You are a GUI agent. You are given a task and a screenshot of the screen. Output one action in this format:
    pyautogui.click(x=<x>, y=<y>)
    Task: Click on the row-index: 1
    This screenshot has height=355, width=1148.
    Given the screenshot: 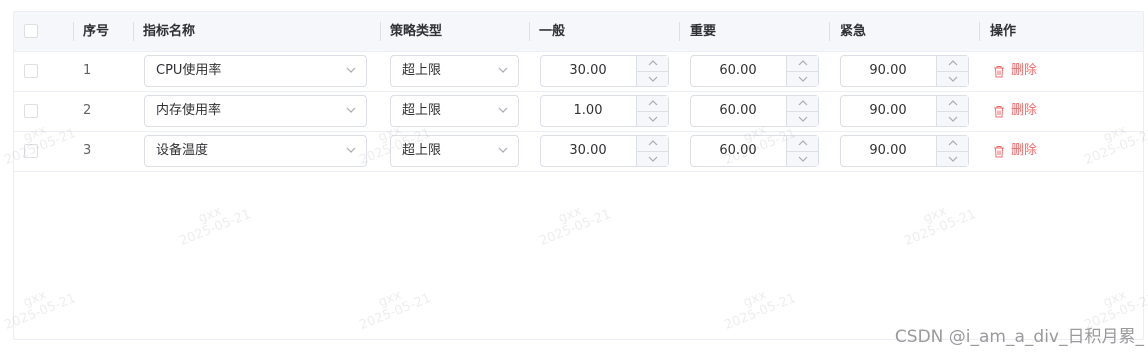 What is the action you would take?
    pyautogui.click(x=87, y=70)
    